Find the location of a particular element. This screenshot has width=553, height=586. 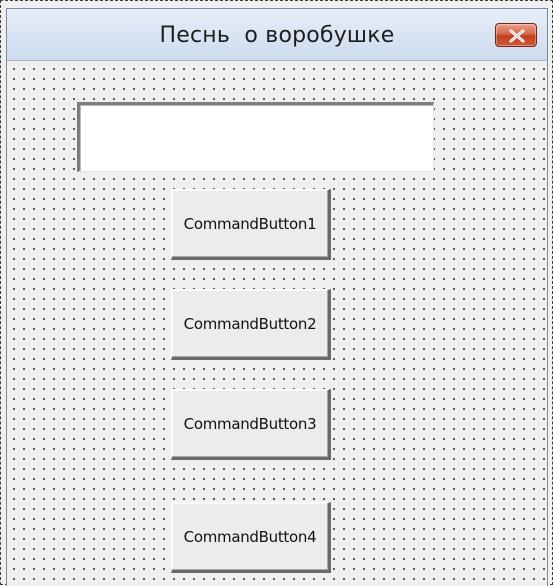

command-button-1: CommandButton1 is located at coordinates (251, 224).